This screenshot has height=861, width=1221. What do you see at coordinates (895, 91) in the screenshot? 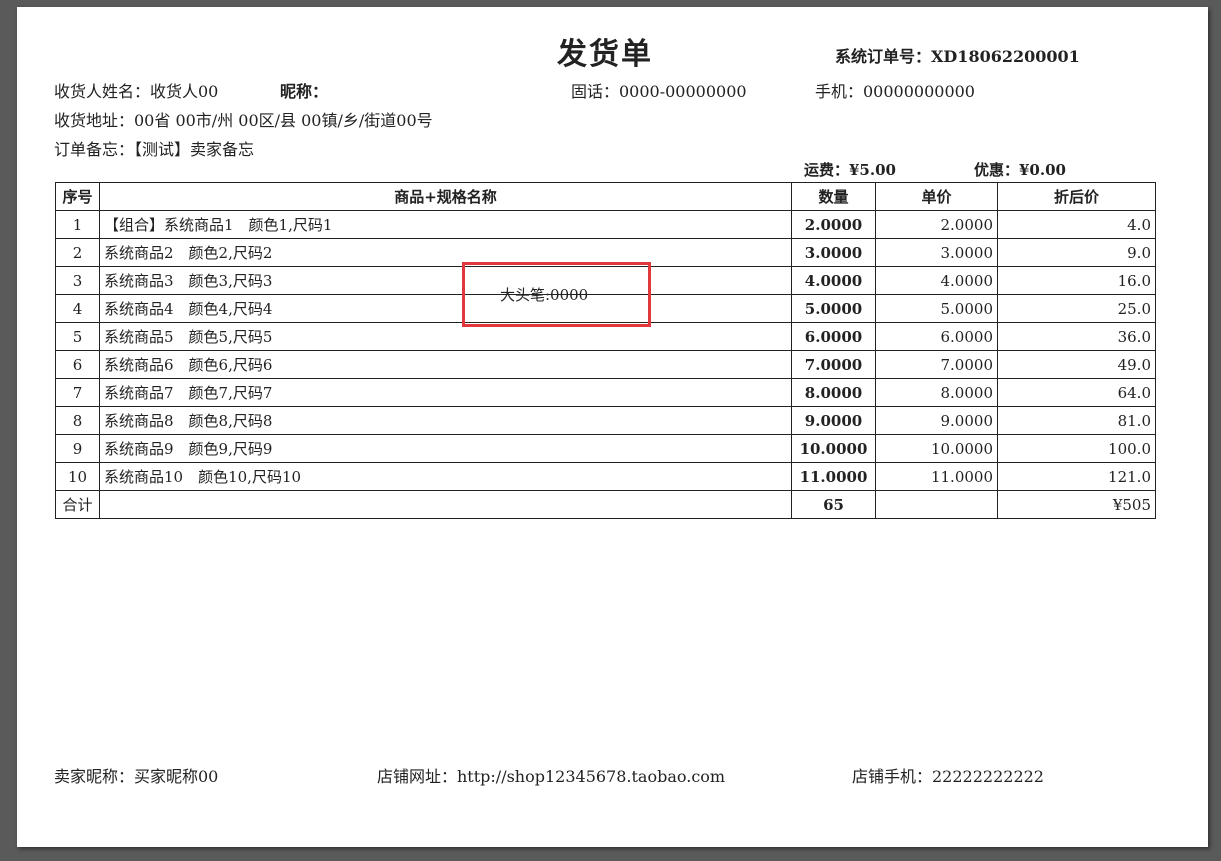
I see `receiver-mobile: 手机：00000000000` at bounding box center [895, 91].